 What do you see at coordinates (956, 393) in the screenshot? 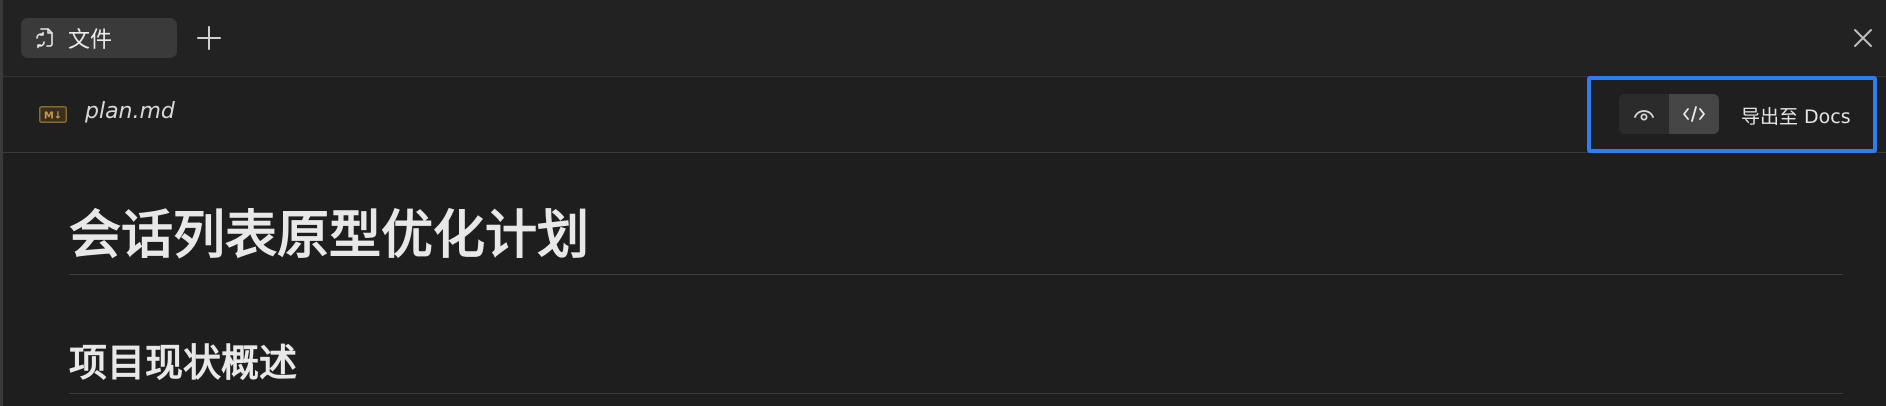
I see `section-divider` at bounding box center [956, 393].